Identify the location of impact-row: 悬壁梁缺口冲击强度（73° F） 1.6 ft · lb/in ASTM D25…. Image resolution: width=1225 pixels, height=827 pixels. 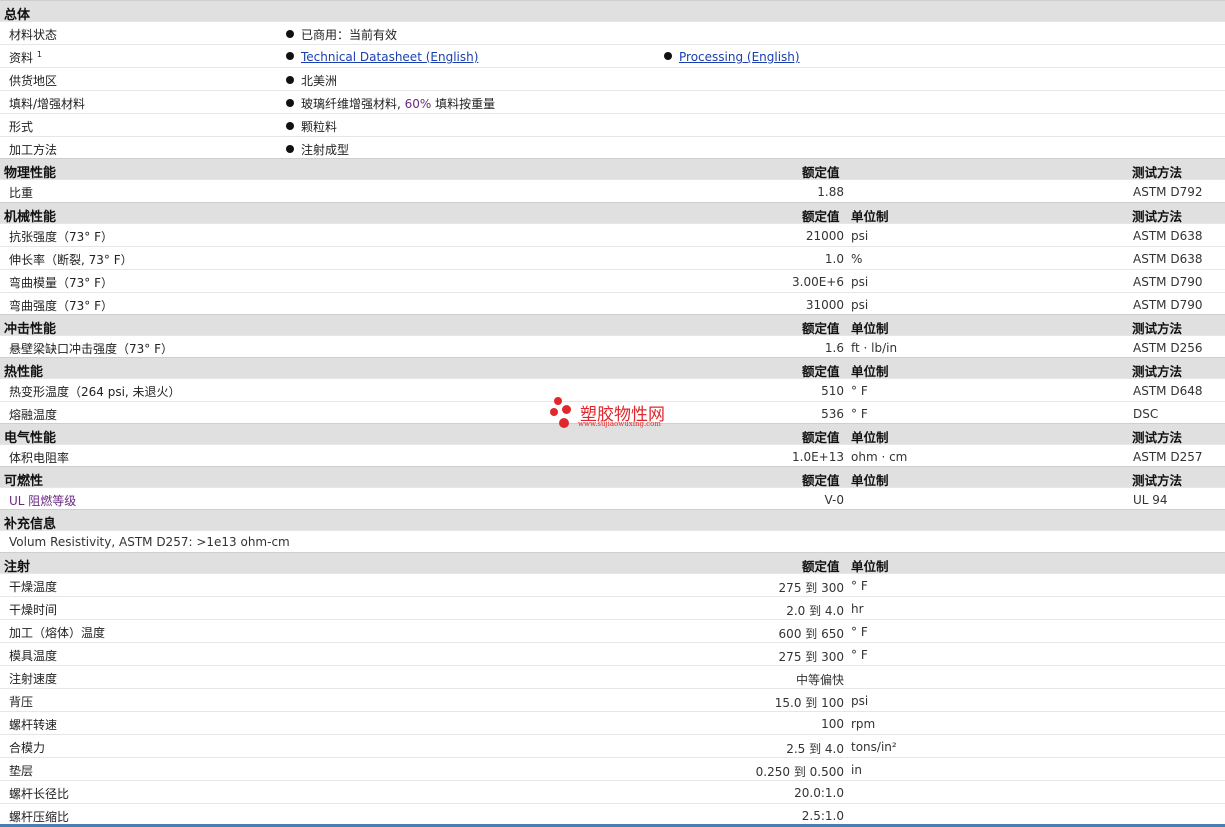
(612, 346).